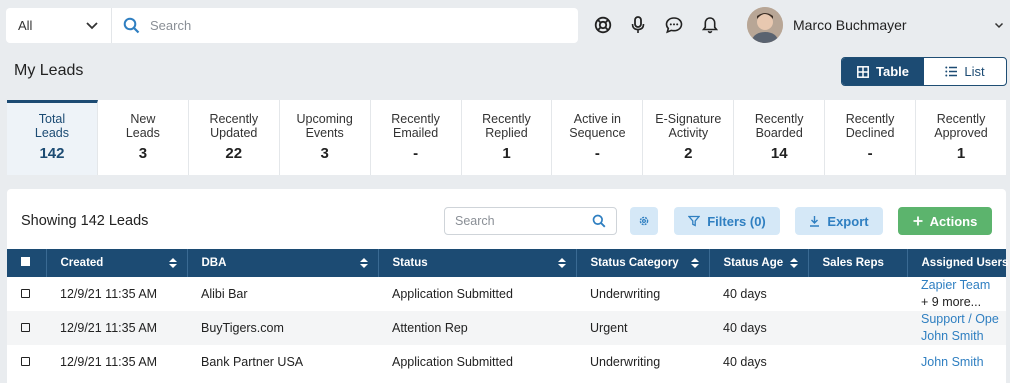 The image size is (1010, 383). I want to click on chevron-down-icon, so click(92, 26).